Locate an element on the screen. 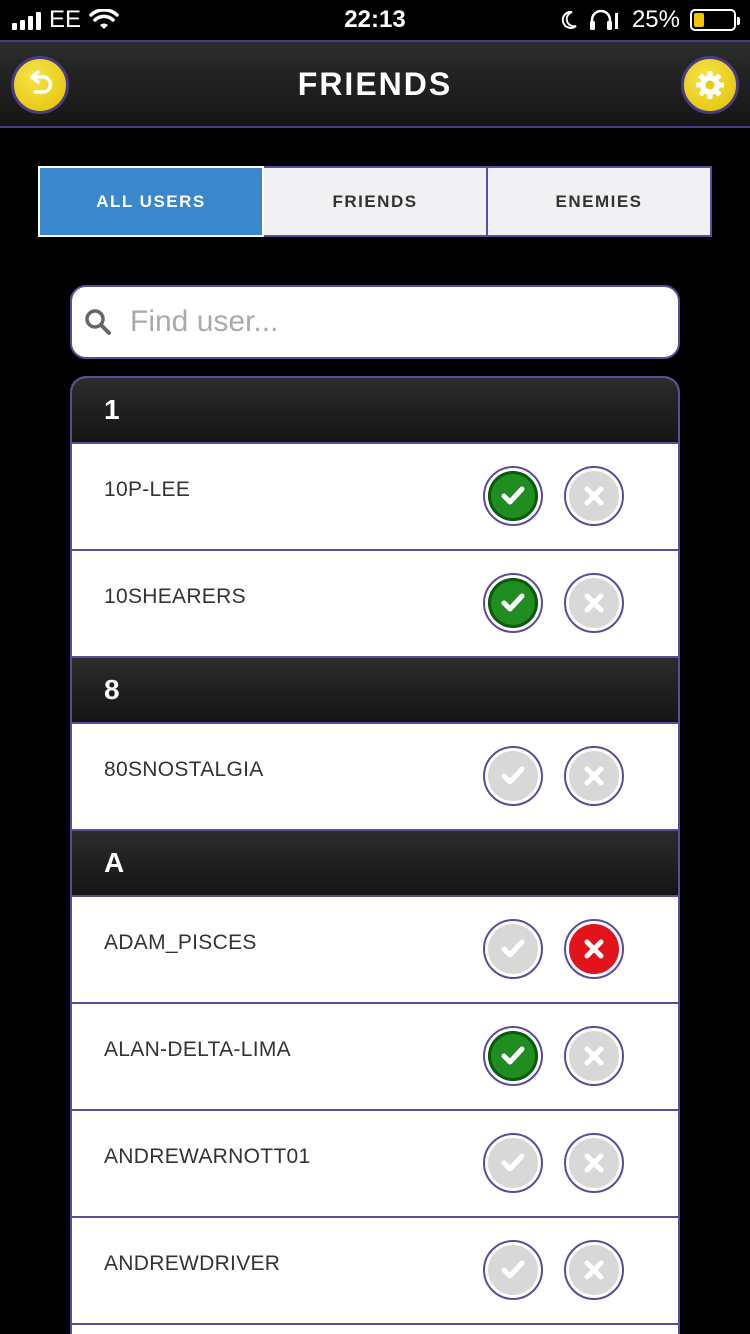 The height and width of the screenshot is (1334, 750). settings-button is located at coordinates (710, 85).